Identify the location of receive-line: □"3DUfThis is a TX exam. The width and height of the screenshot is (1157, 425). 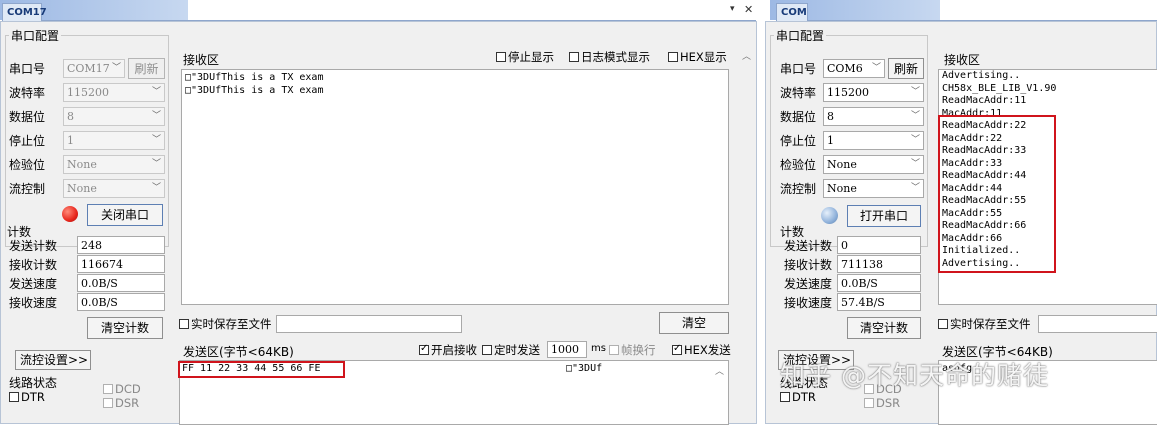
(254, 90).